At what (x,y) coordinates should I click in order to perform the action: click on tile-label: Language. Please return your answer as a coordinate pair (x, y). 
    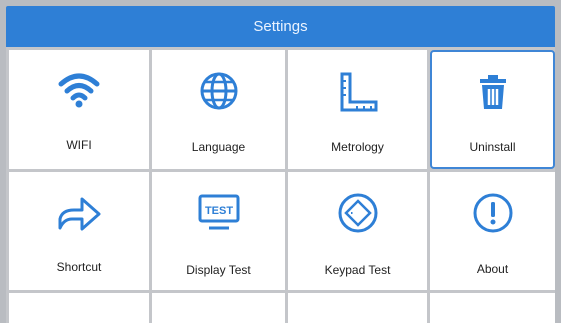
    Looking at the image, I should click on (218, 147).